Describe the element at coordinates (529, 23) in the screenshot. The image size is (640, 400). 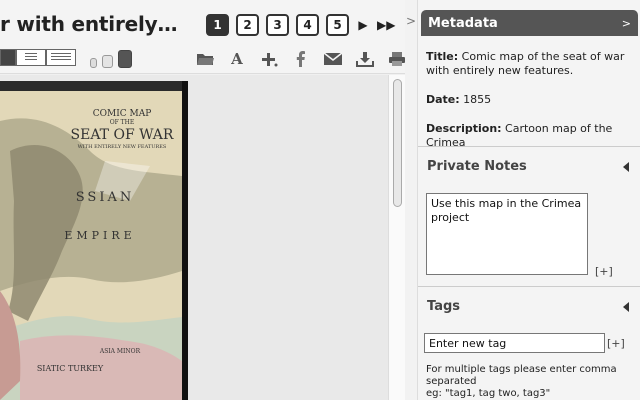
I see `metadata-header: Metadata >` at that location.